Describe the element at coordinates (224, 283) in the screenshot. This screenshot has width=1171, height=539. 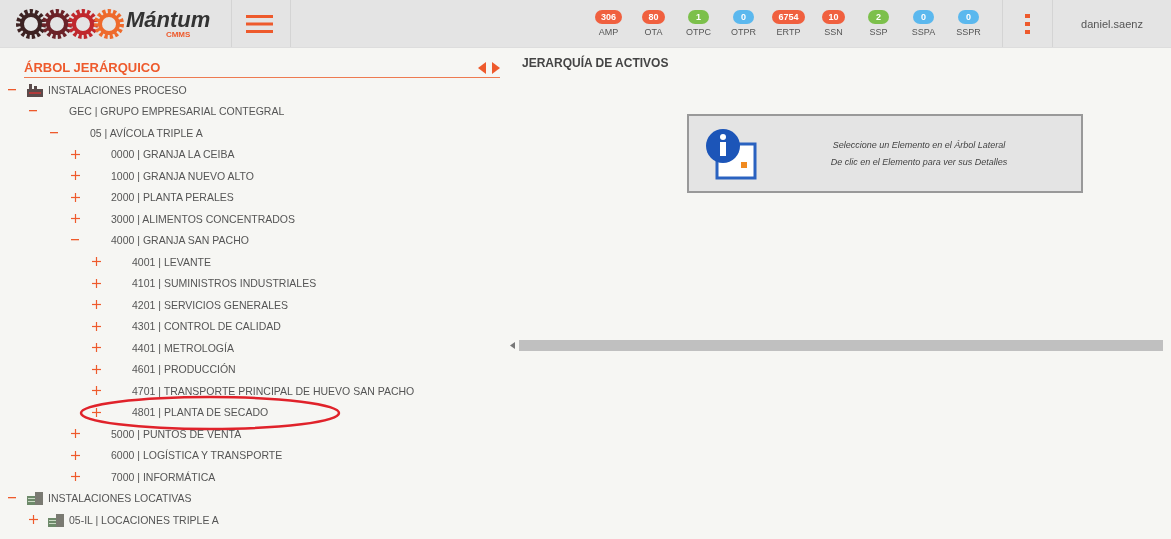
I see `tree-item: 4101 | SUMINISTROS INDUSTRIALES` at that location.